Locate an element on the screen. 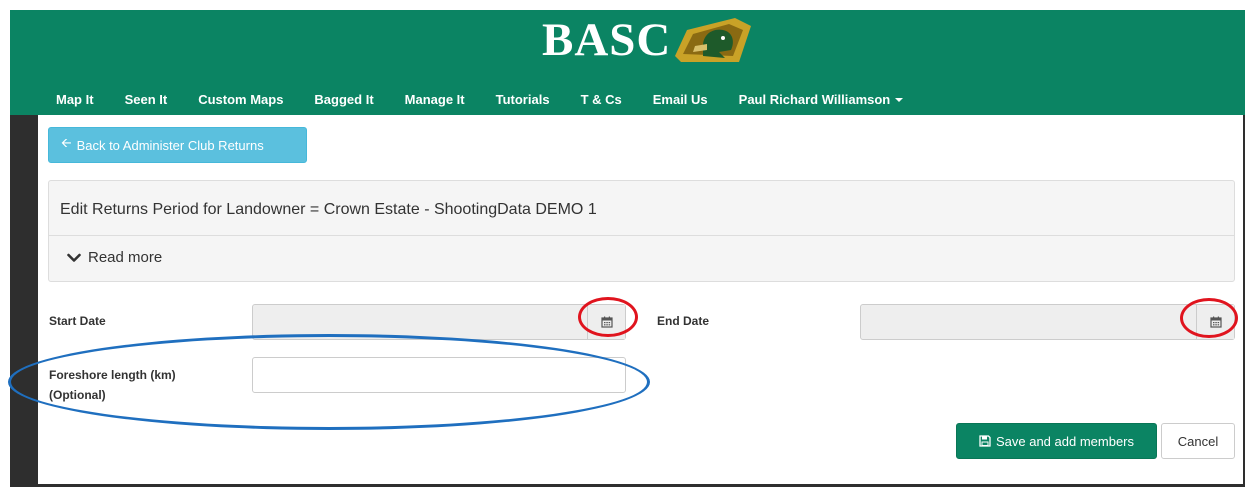  end-date-calendar-button is located at coordinates (1215, 322).